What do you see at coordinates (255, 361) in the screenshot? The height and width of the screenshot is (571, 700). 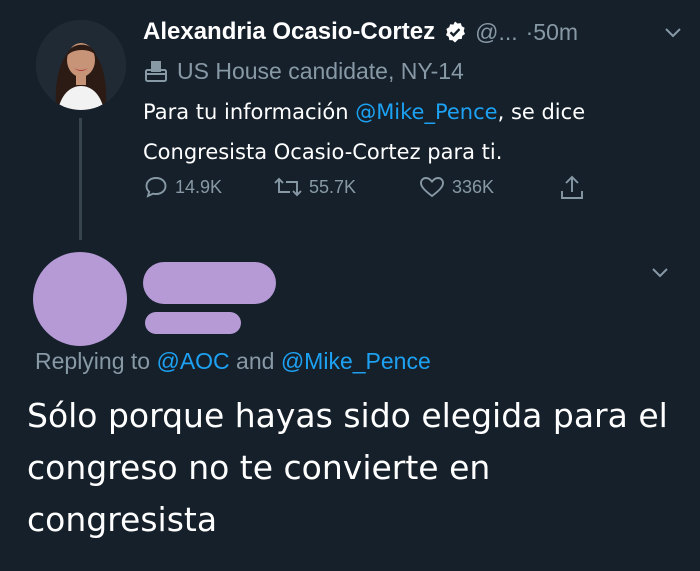 I see `replying-and: and` at bounding box center [255, 361].